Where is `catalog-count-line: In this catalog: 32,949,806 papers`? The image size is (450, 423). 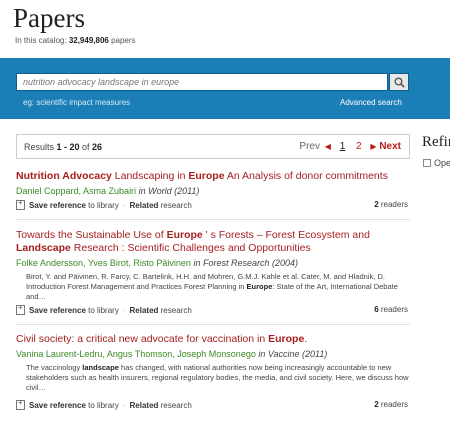 catalog-count-line: In this catalog: 32,949,806 papers is located at coordinates (75, 40).